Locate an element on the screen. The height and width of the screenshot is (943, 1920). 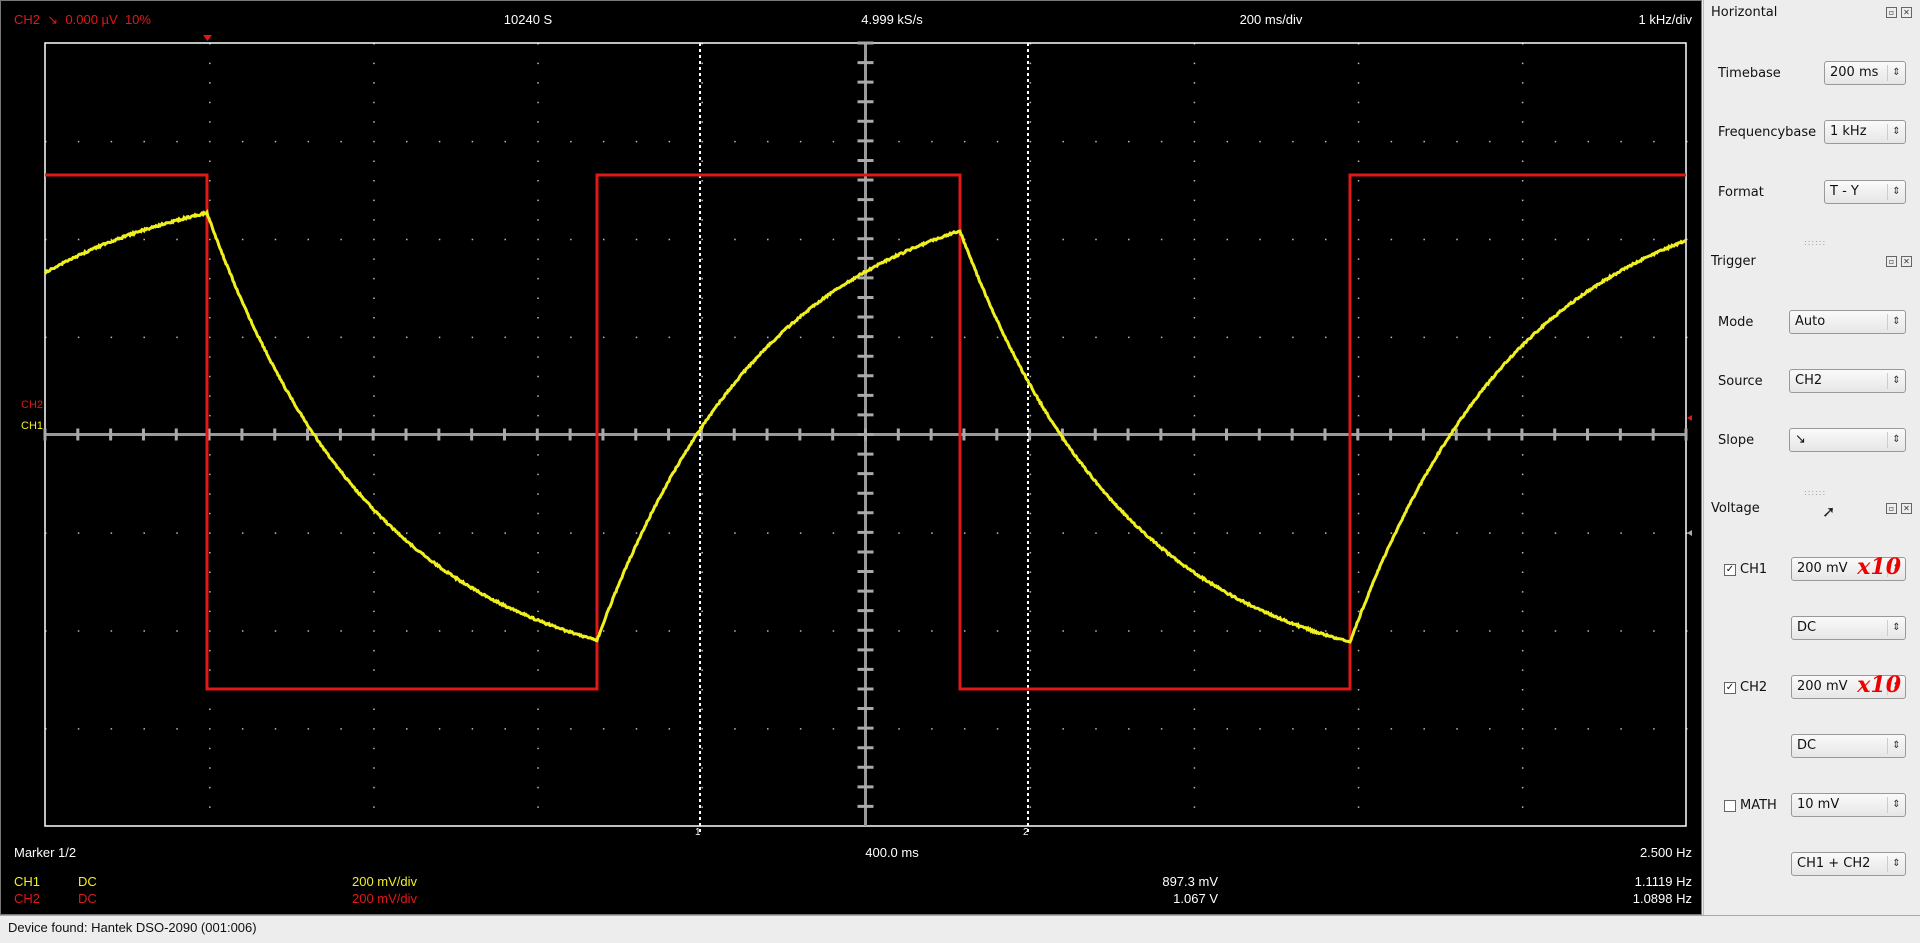
marker-2-label: 2 is located at coordinates (1026, 832).